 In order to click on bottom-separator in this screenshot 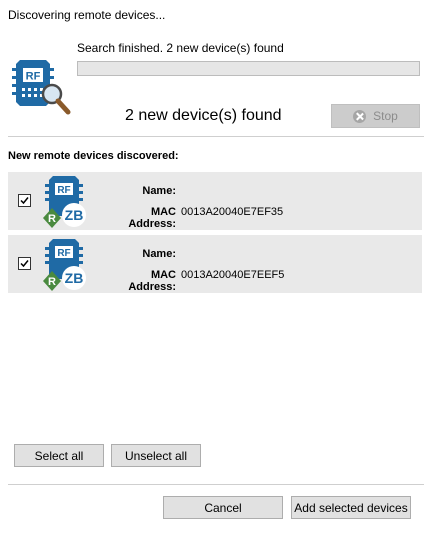, I will do `click(216, 484)`.